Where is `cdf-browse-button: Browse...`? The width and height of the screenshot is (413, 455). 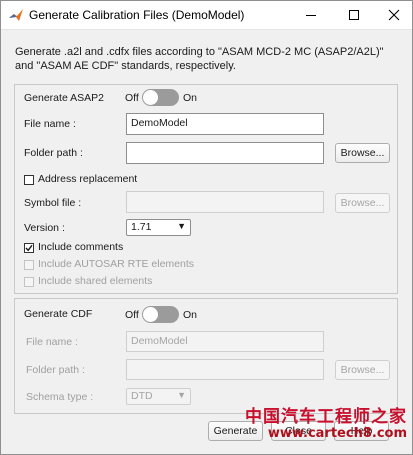 cdf-browse-button: Browse... is located at coordinates (362, 370).